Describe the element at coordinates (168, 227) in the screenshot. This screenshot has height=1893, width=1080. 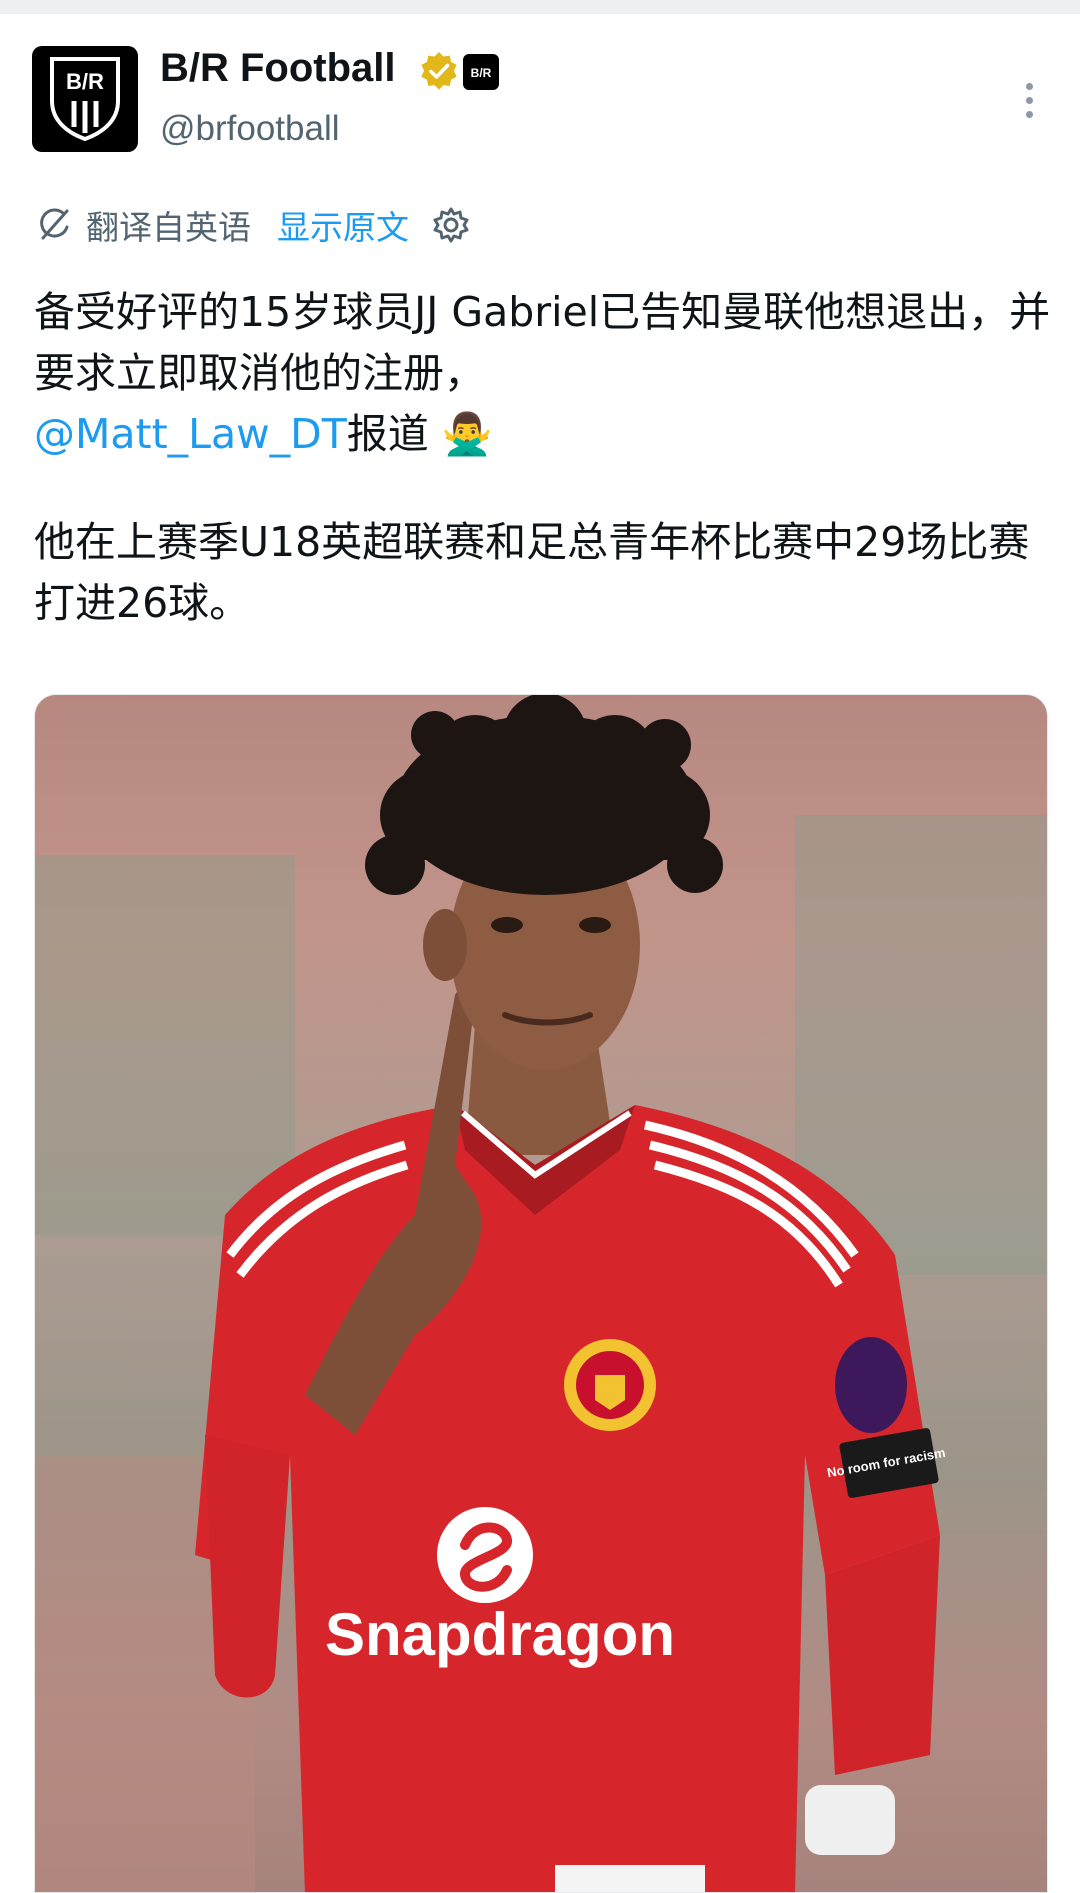
I see `translated-from-label: 翻译自英语` at that location.